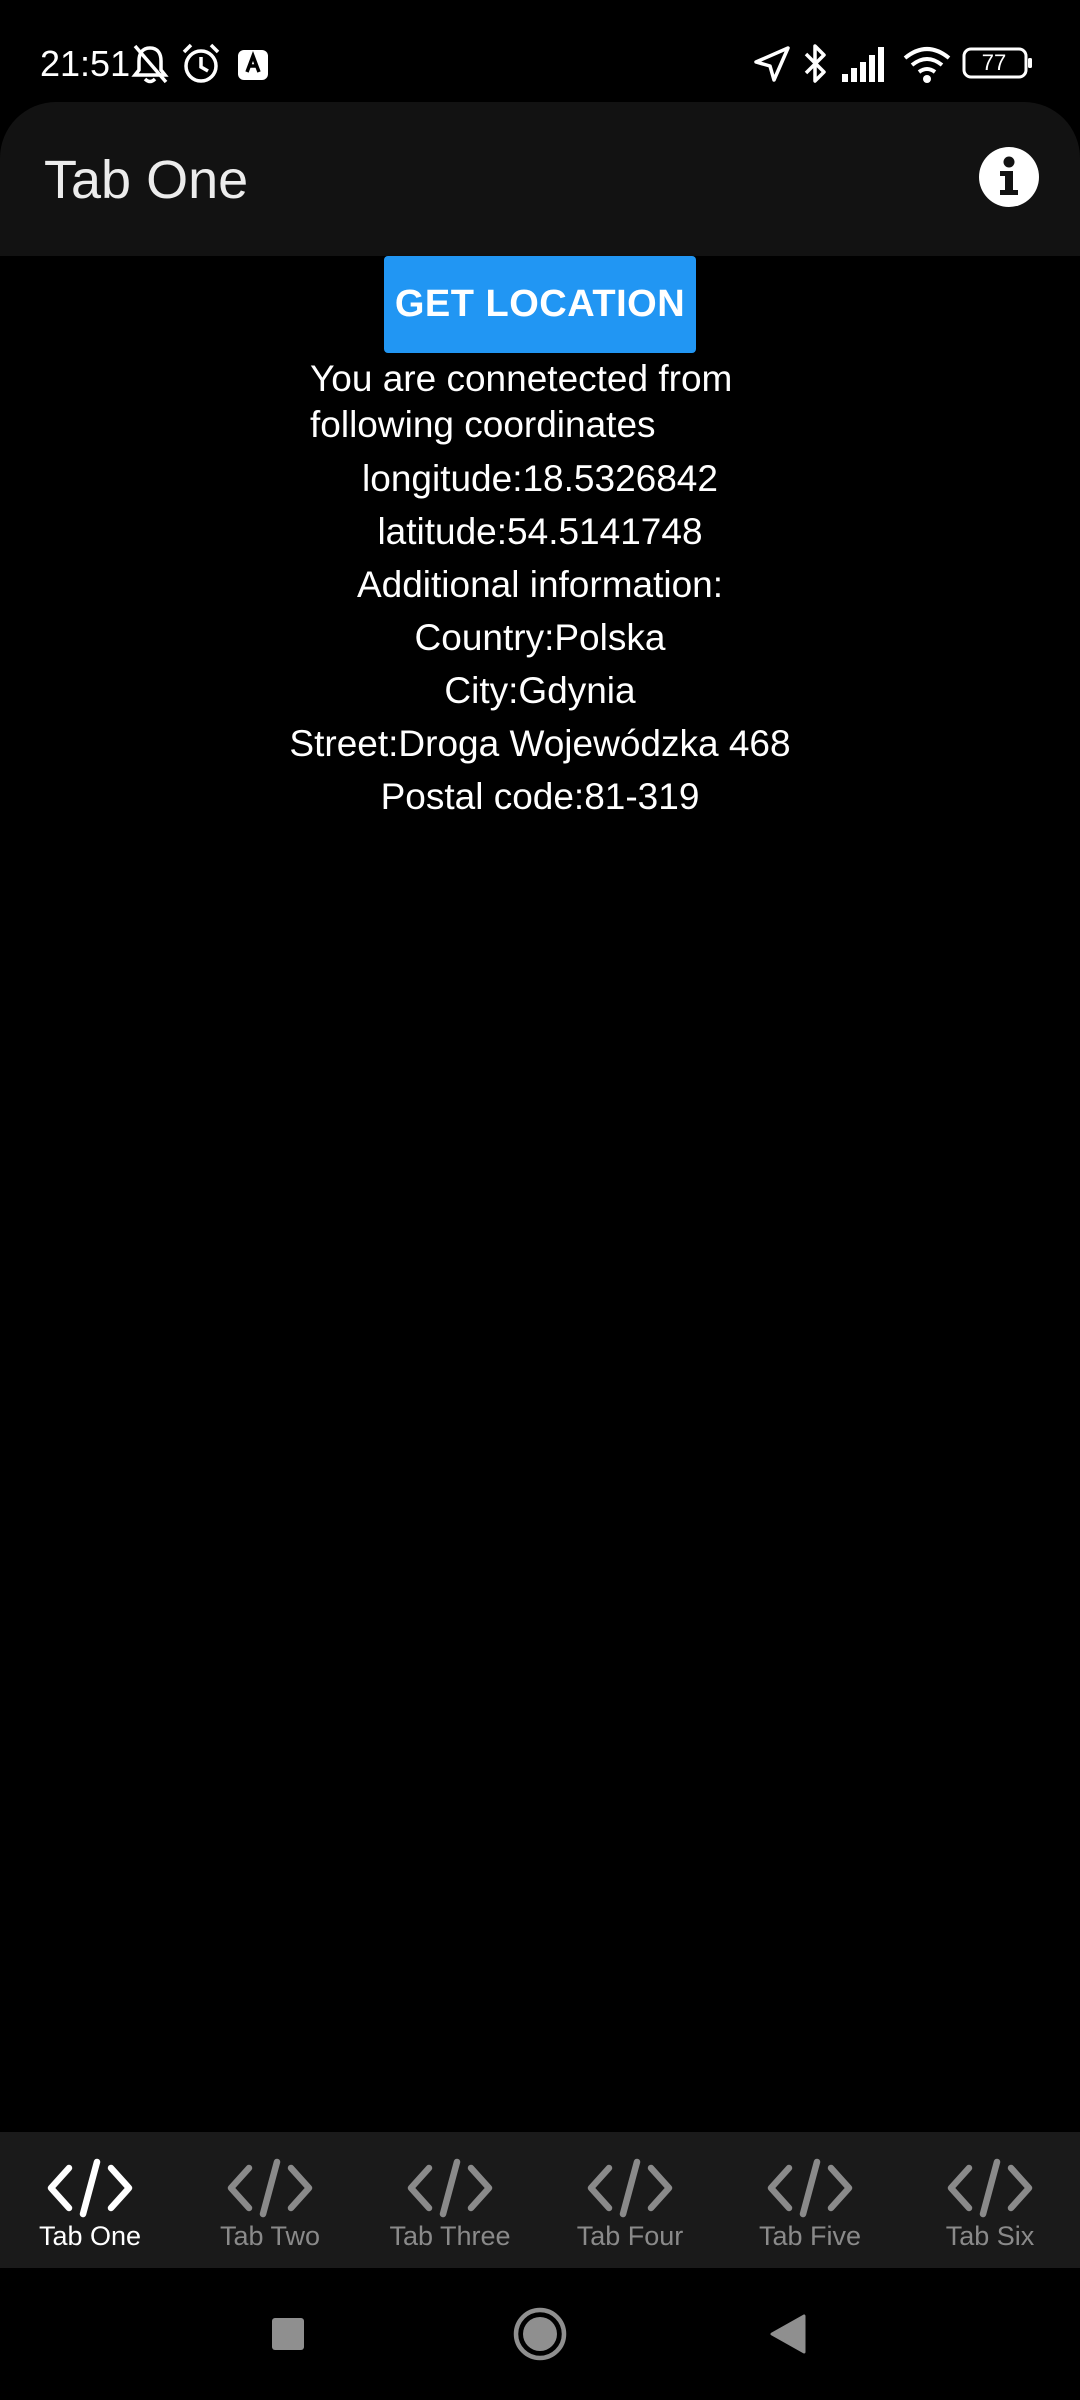  Describe the element at coordinates (788, 2334) in the screenshot. I see `back-triangle-icon` at that location.